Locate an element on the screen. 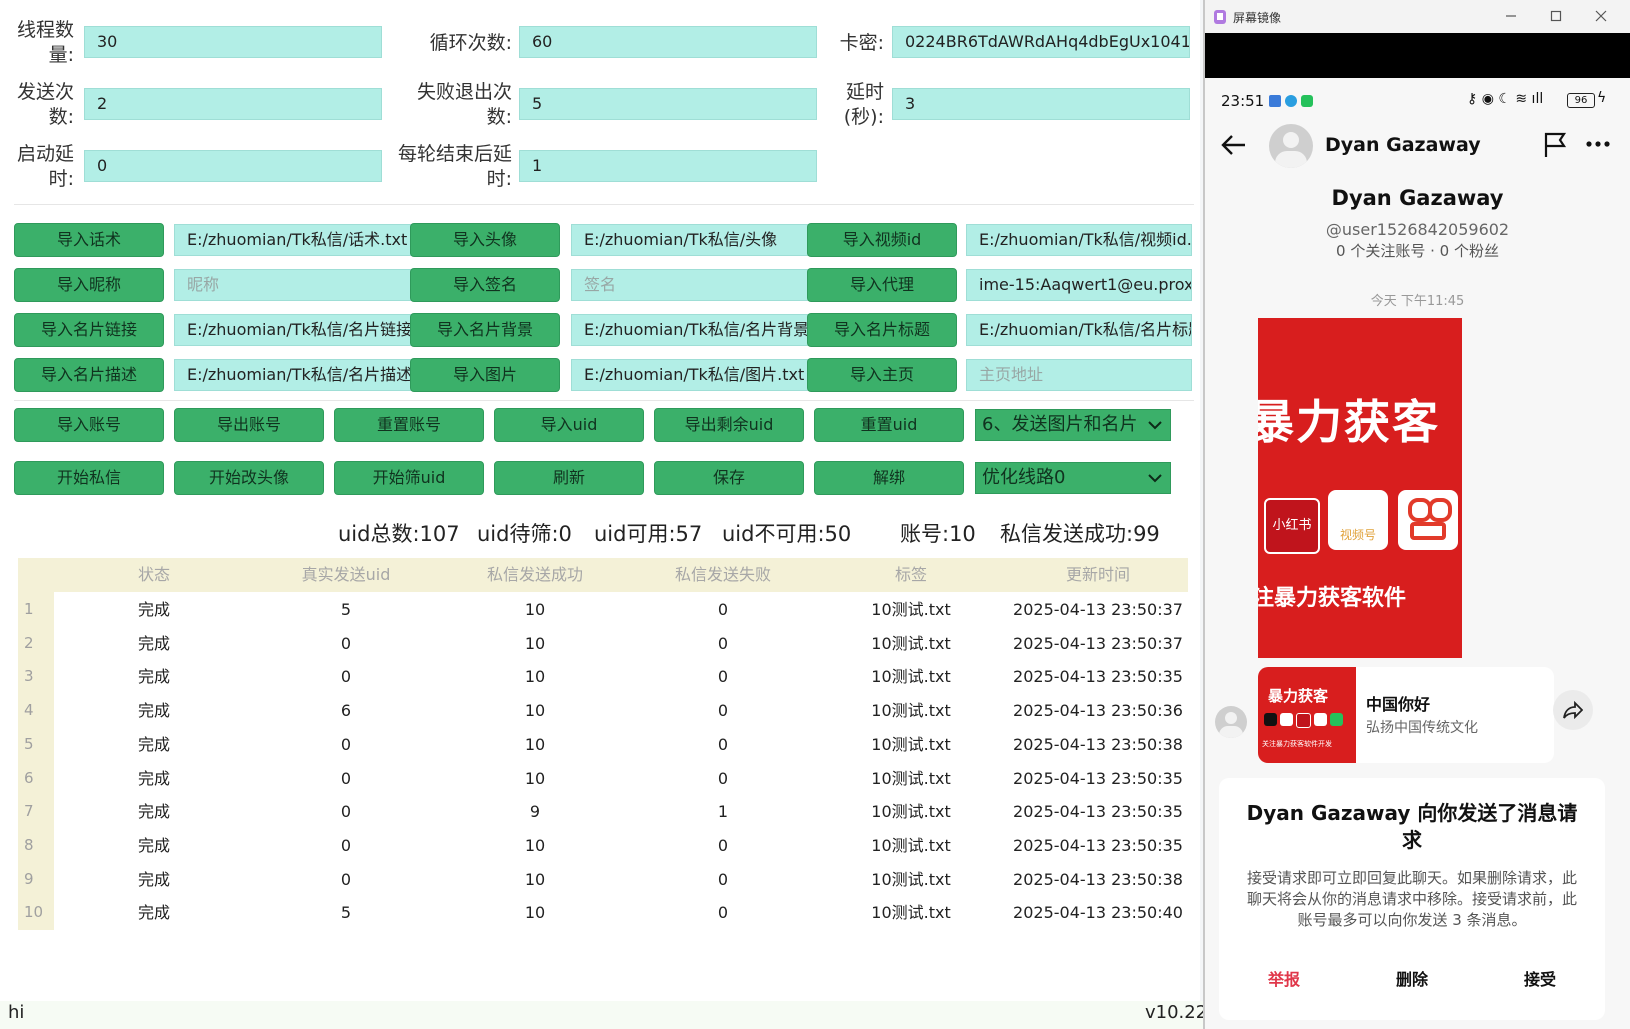 This screenshot has height=1029, width=1630. import-card-title-button: 导入名片标题 is located at coordinates (882, 330).